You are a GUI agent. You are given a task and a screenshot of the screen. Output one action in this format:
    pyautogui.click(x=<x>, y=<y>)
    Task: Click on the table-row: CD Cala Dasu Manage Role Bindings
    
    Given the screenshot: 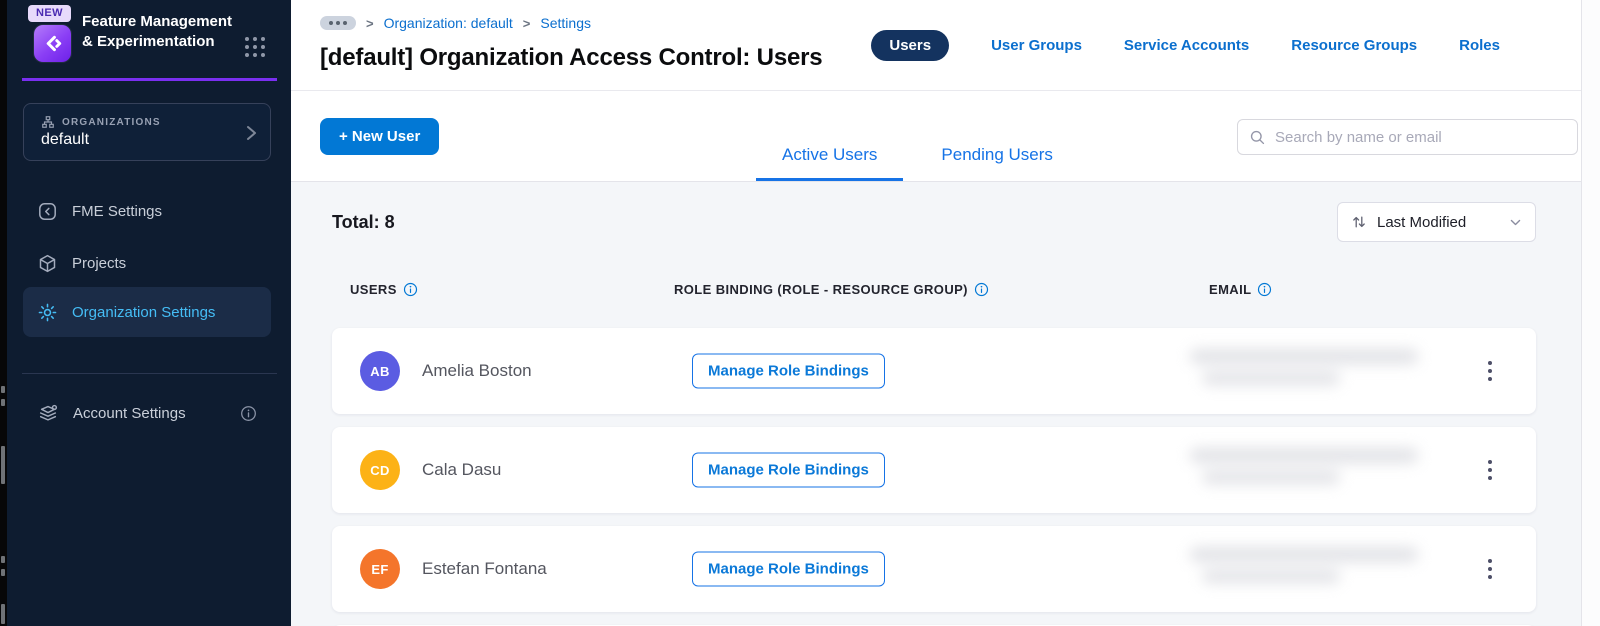 What is the action you would take?
    pyautogui.click(x=934, y=470)
    